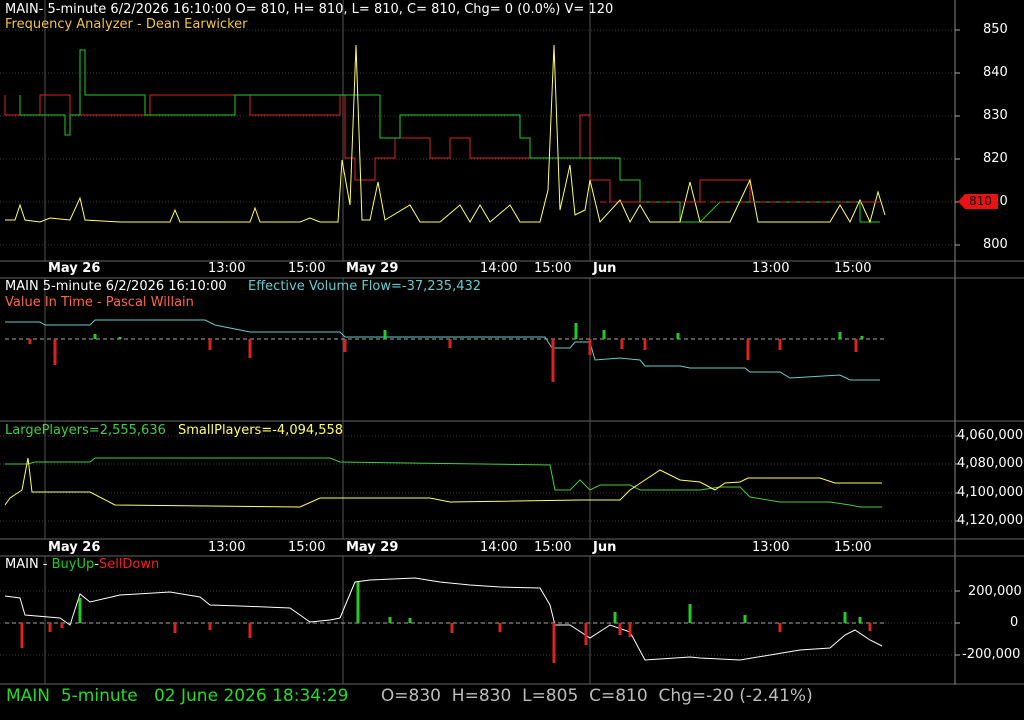 This screenshot has height=720, width=1024. I want to click on flow-tick-neg200000: -200,000, so click(991, 654).